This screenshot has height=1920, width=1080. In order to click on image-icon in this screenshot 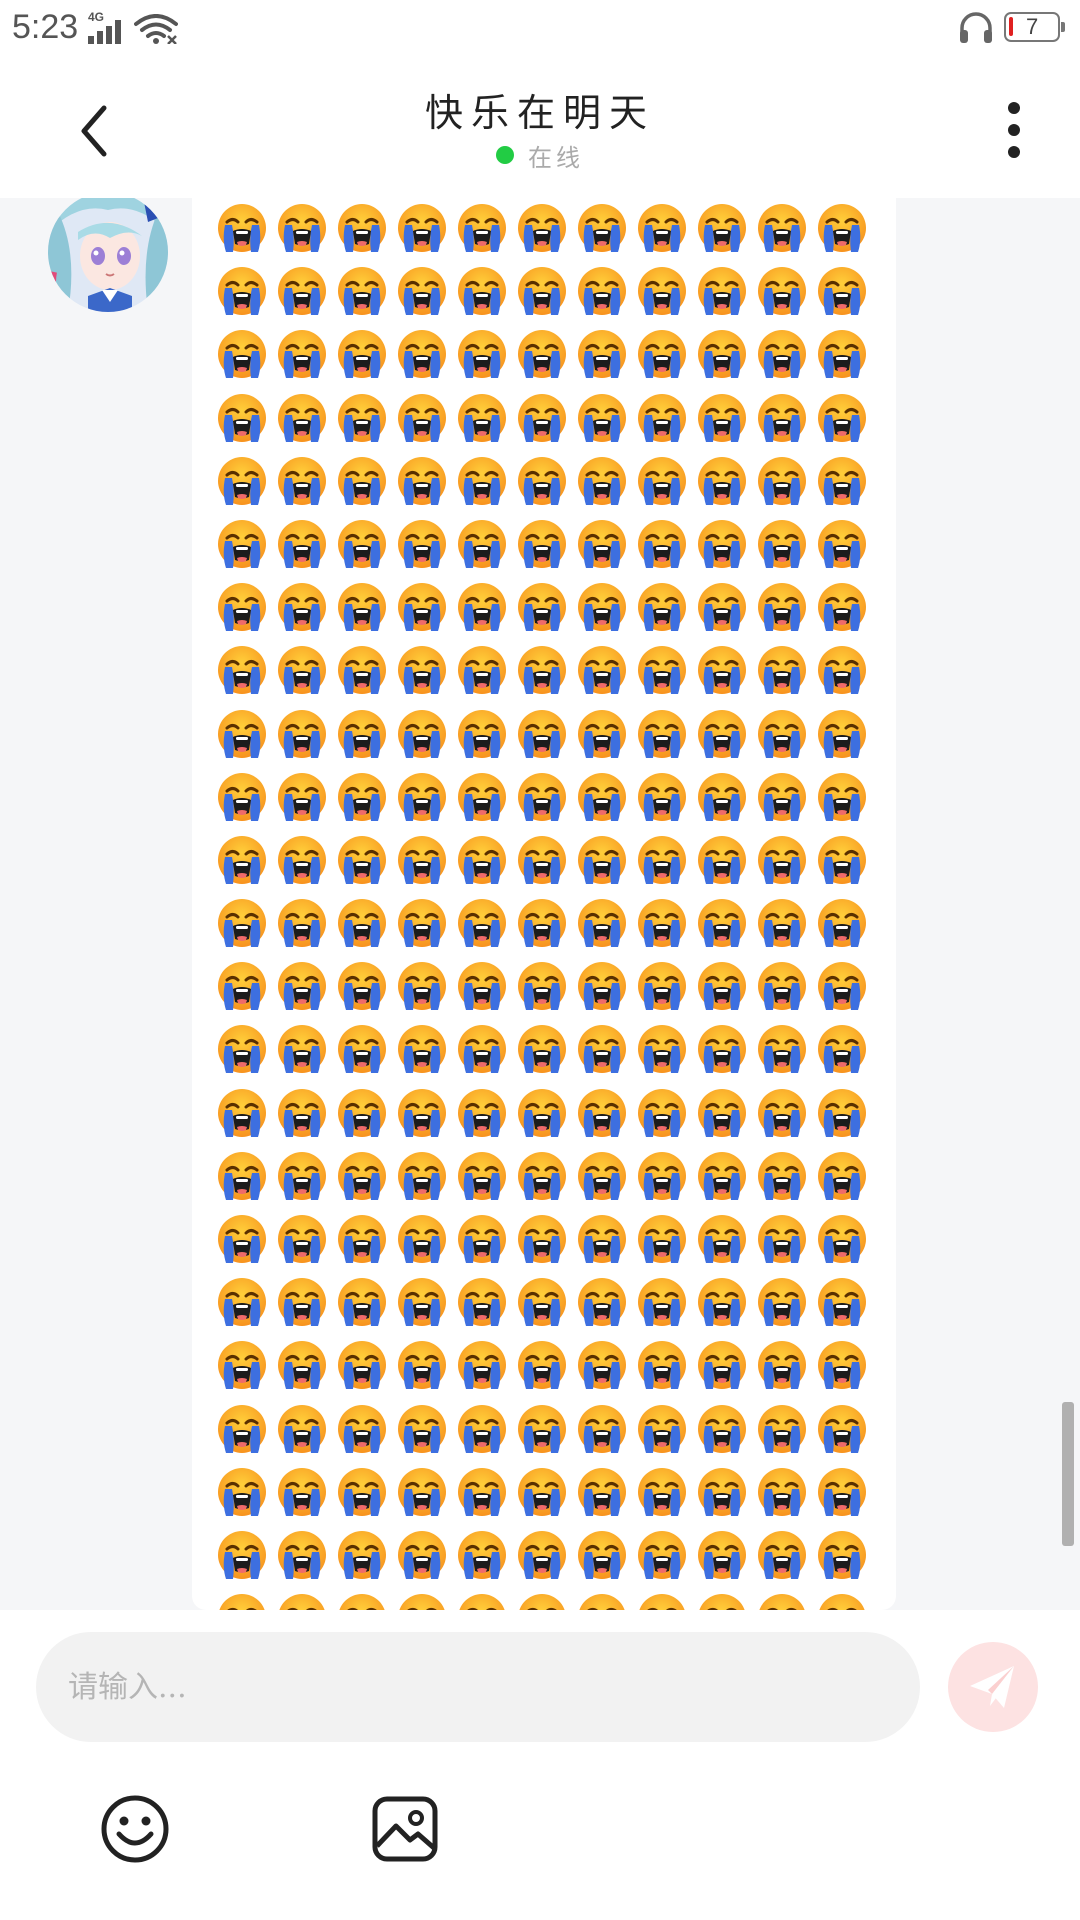, I will do `click(405, 1829)`.